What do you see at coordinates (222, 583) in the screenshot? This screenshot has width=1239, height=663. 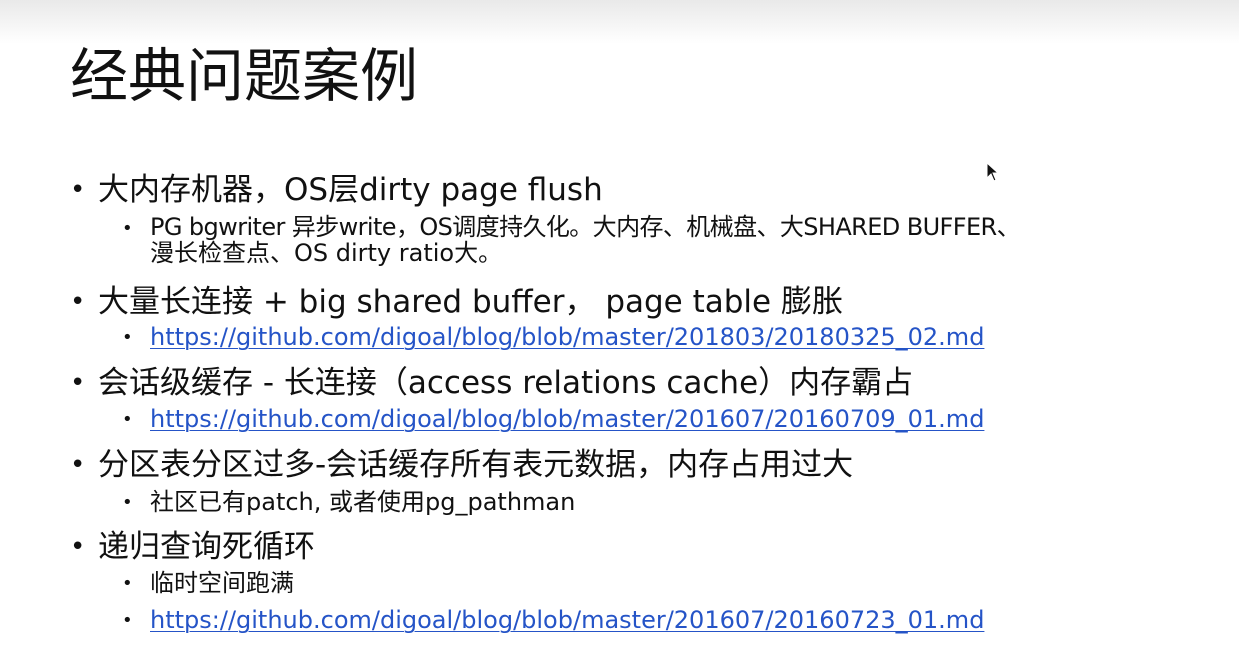 I see `sub-item-text: 临时空间跑满` at bounding box center [222, 583].